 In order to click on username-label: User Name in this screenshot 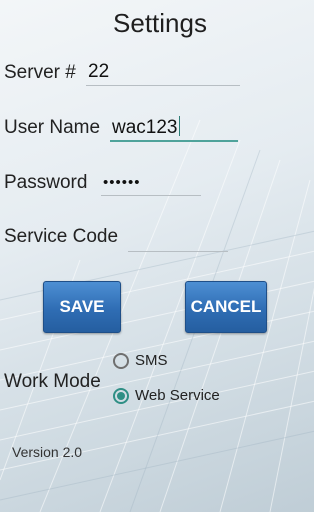, I will do `click(52, 127)`.